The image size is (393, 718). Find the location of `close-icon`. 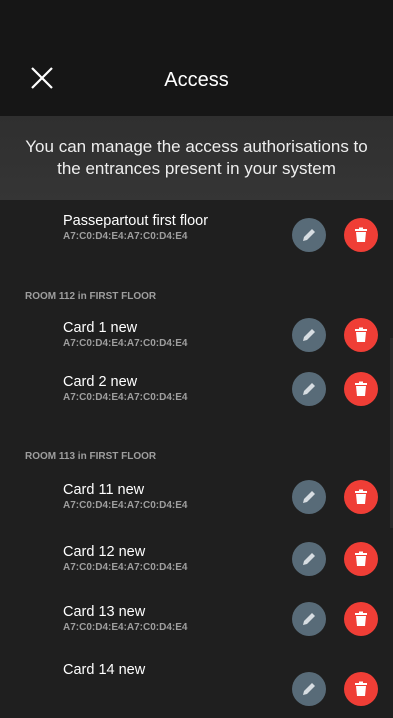

close-icon is located at coordinates (42, 78).